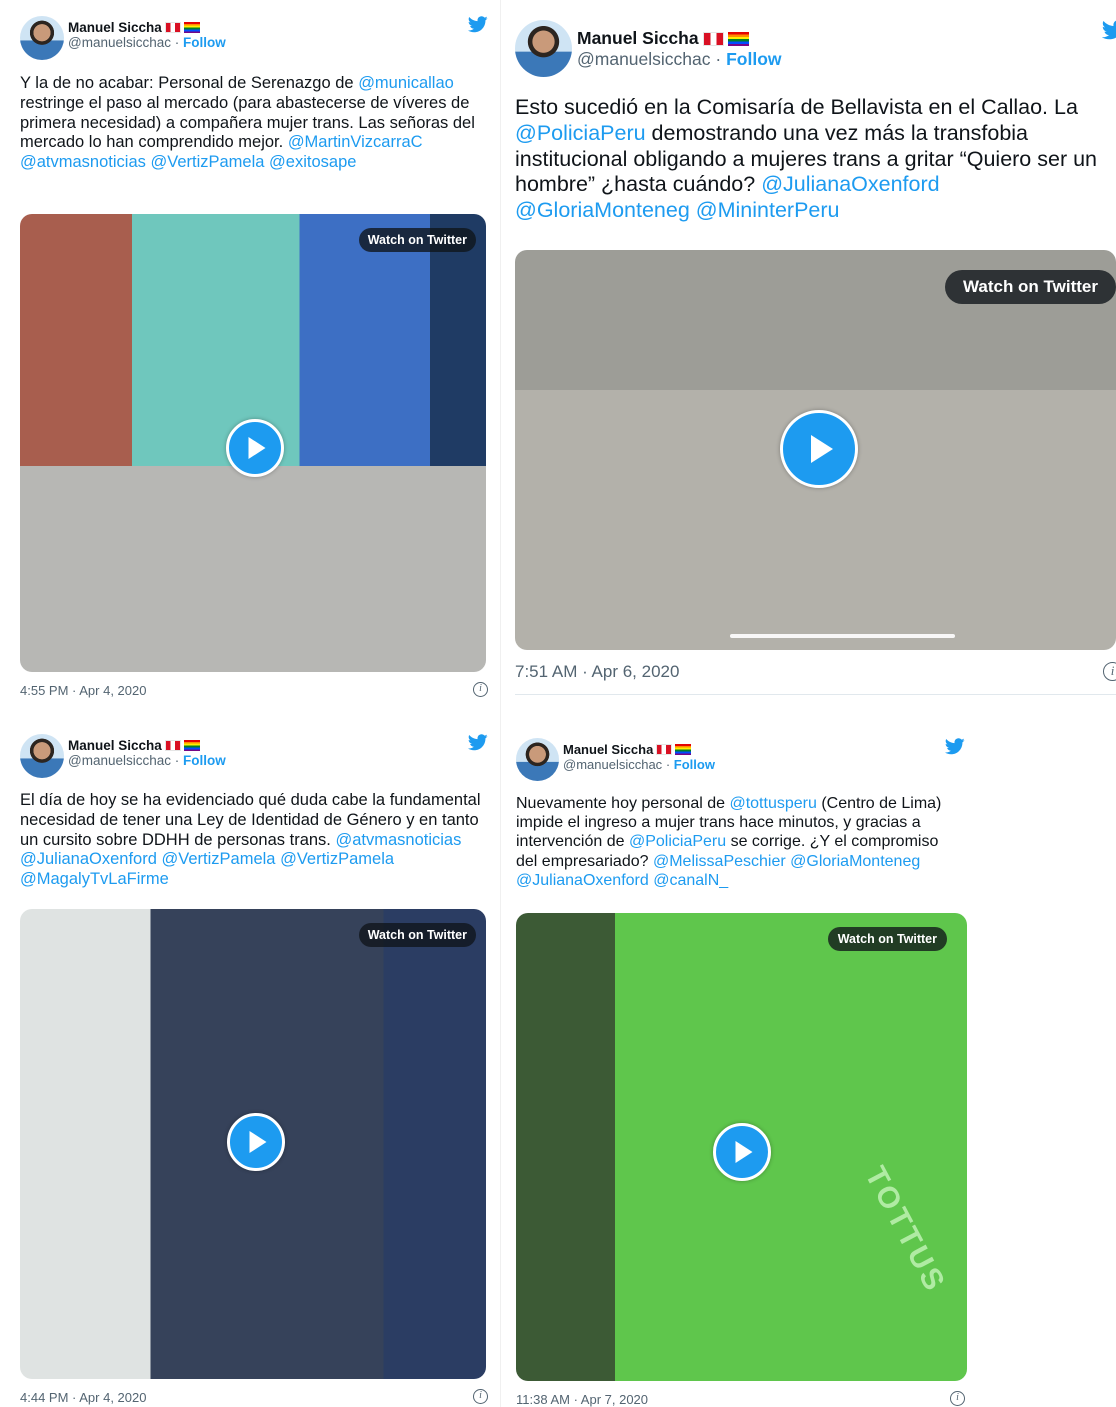  I want to click on tweet-text-segment: Nuevamente hoy personal de, so click(623, 803).